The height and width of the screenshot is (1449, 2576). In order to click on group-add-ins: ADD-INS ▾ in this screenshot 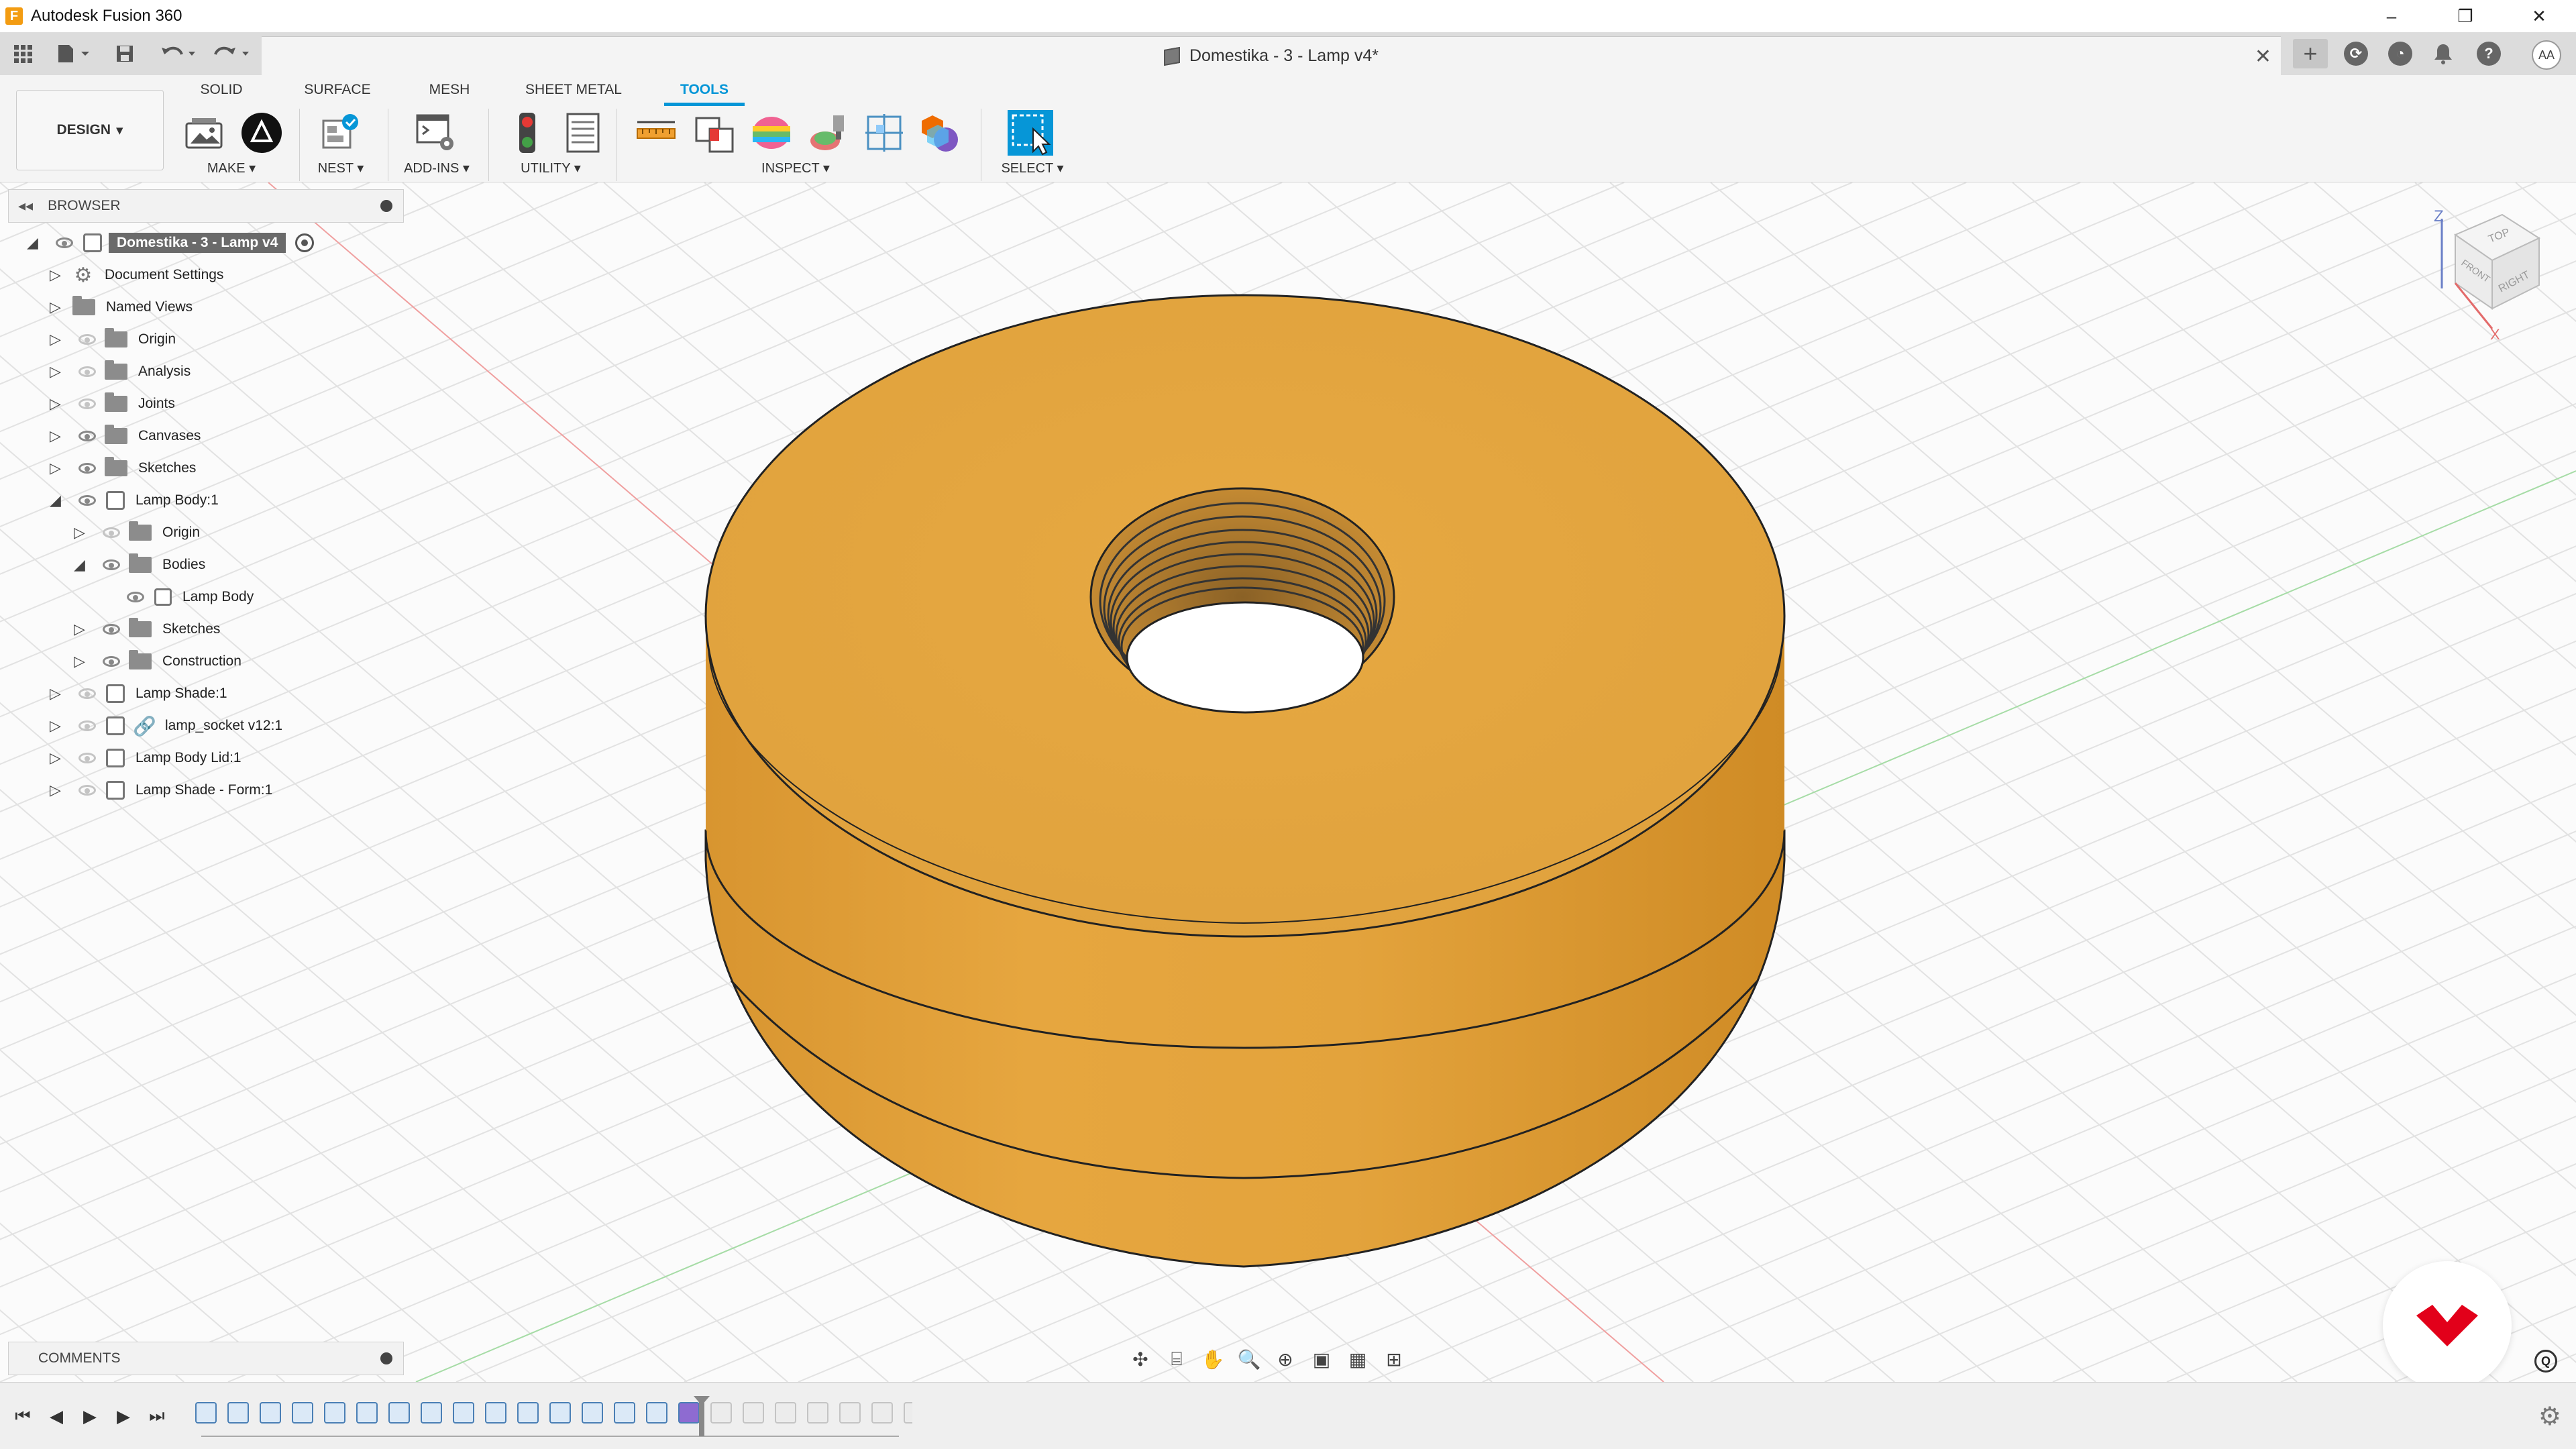, I will do `click(437, 168)`.